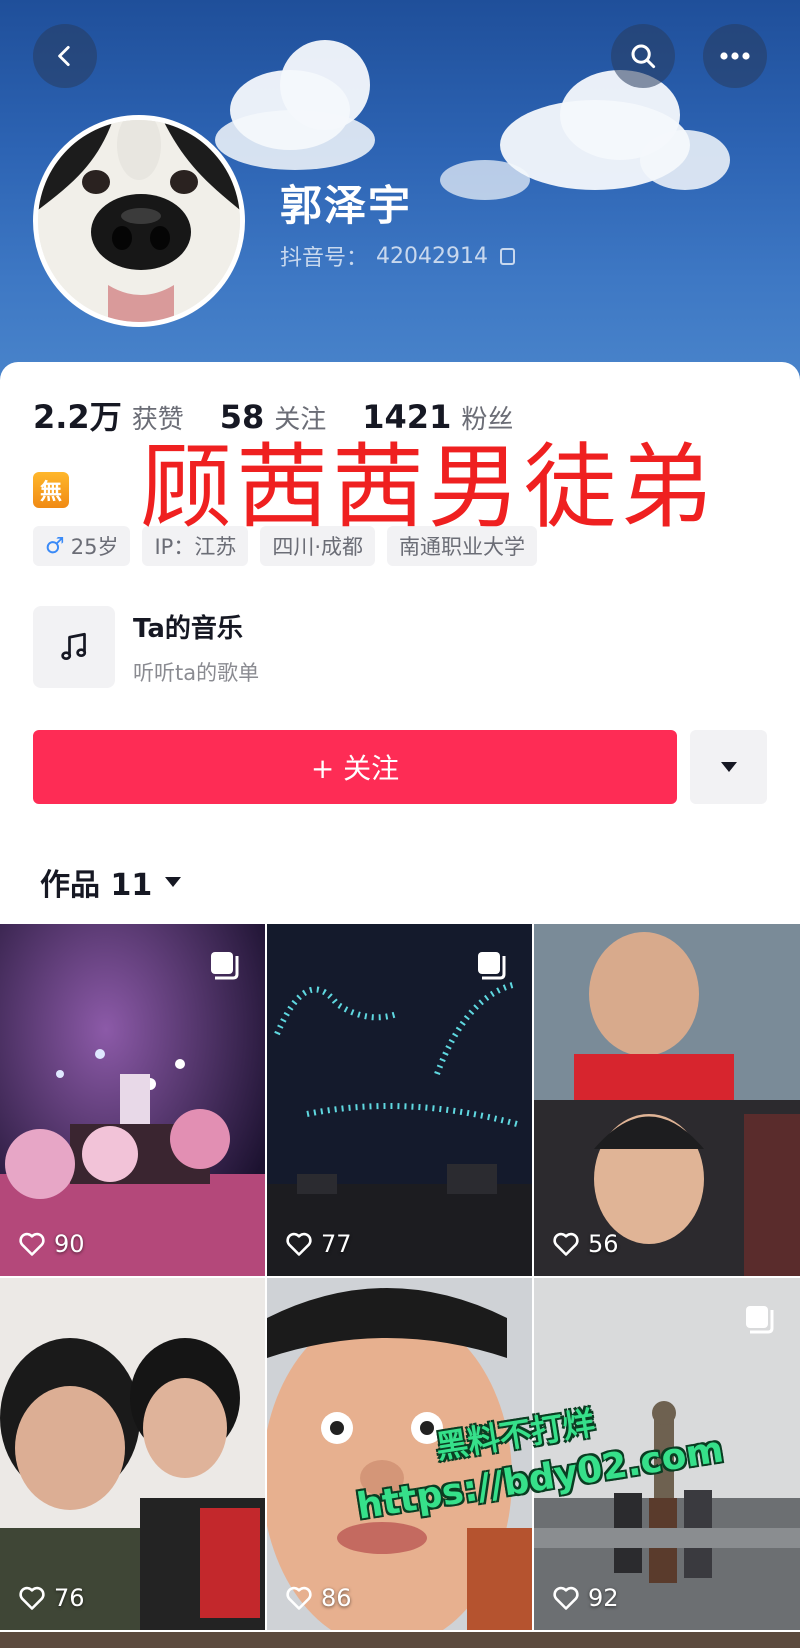 This screenshot has height=1648, width=800. I want to click on video-tile: 76, so click(132, 1454).